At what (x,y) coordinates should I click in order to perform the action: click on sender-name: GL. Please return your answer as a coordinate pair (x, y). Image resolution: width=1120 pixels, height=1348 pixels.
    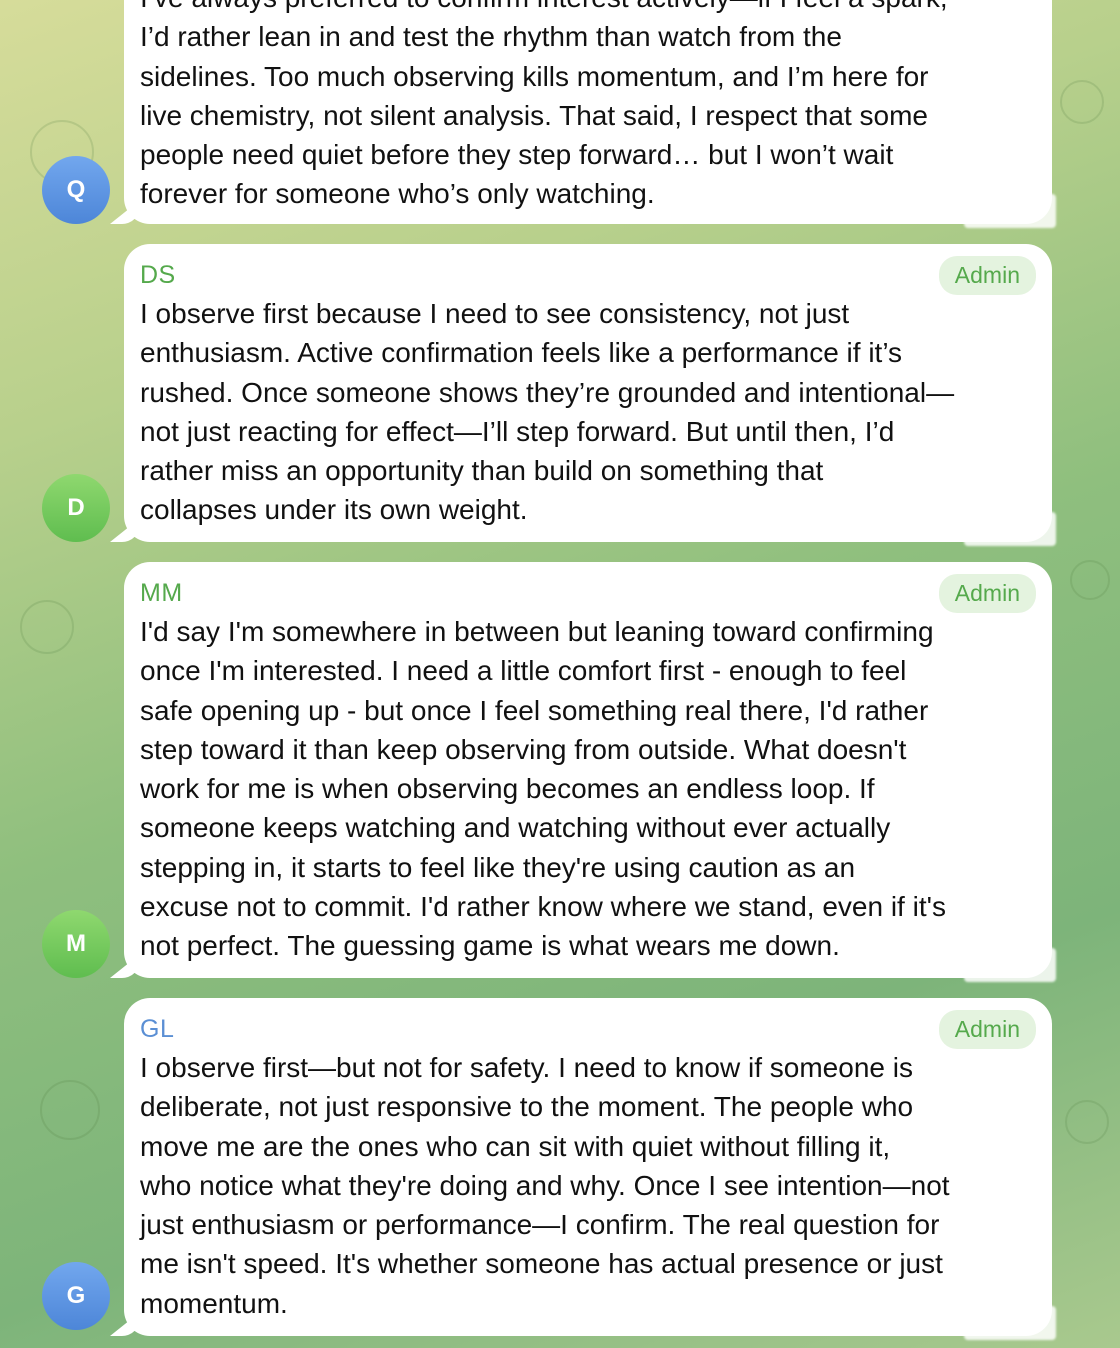
    Looking at the image, I should click on (157, 1029).